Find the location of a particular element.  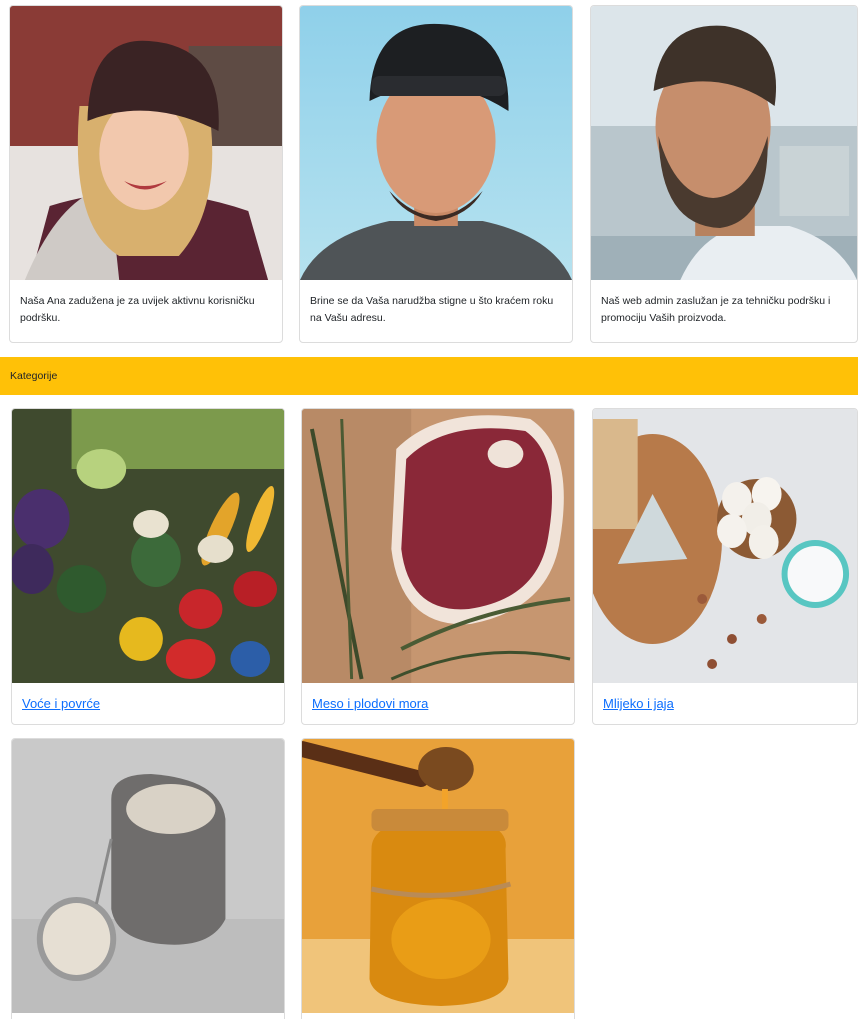

category-card-honey is located at coordinates (438, 878).